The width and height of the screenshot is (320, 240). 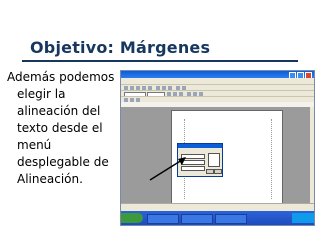 I want to click on start-button, so click(x=132, y=218).